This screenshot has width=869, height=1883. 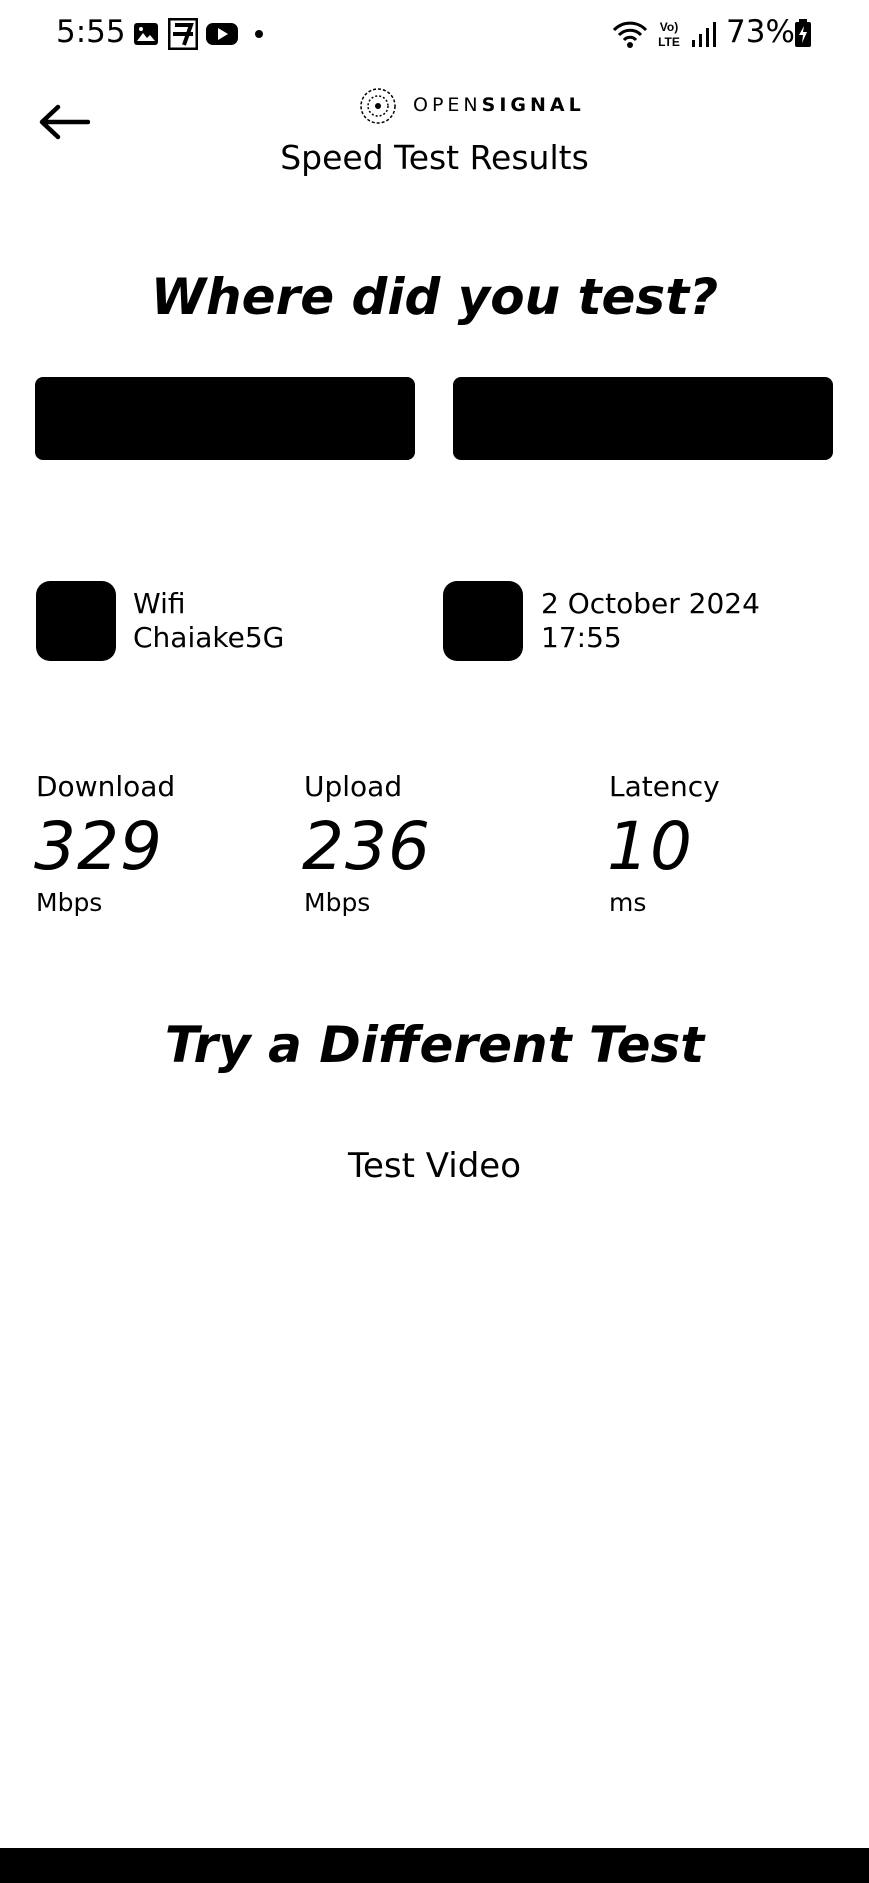 I want to click on youtube-icon, so click(x=222, y=34).